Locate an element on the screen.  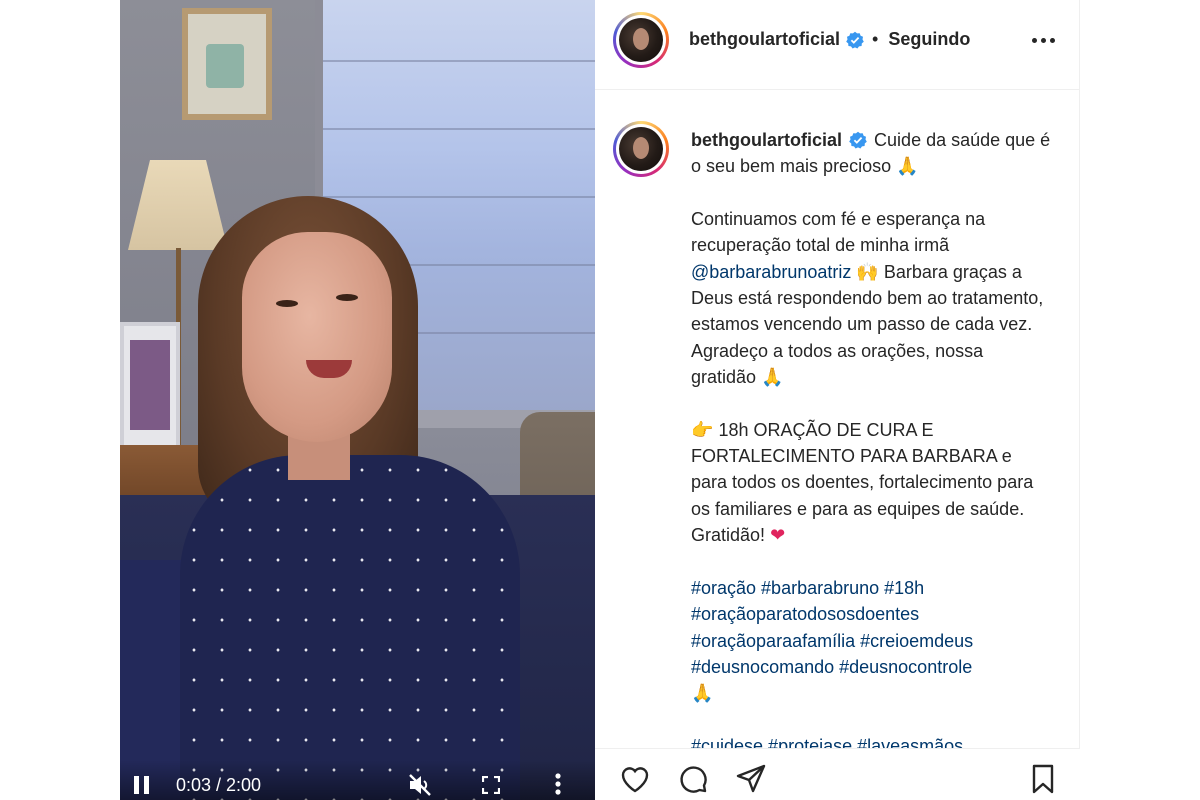
send-icon is located at coordinates (751, 779).